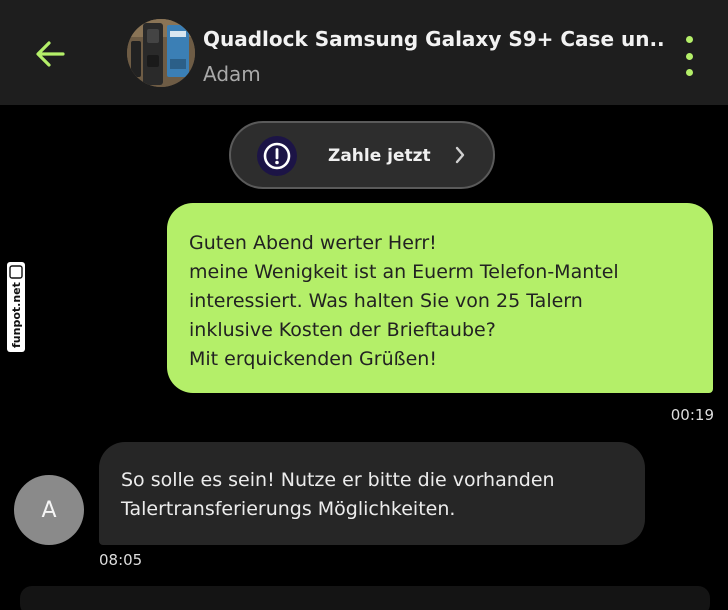 The image size is (728, 610). Describe the element at coordinates (277, 156) in the screenshot. I see `exclamation-circle-icon` at that location.